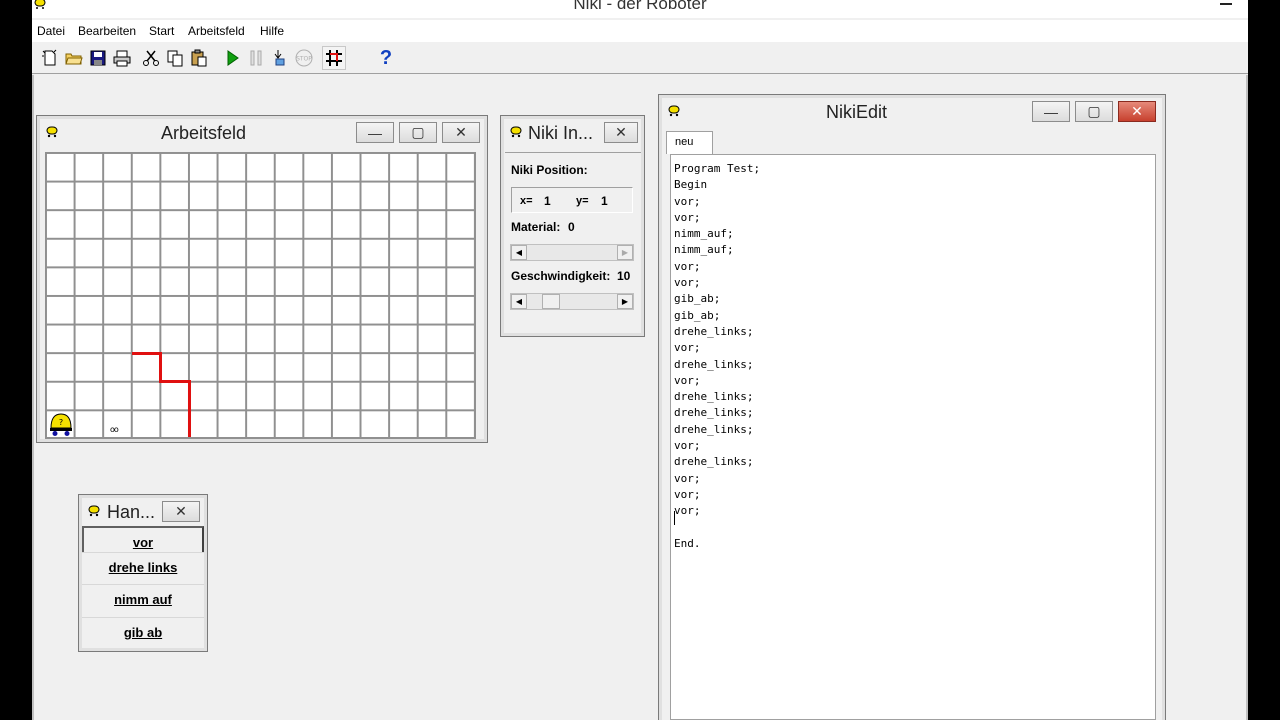 This screenshot has width=1280, height=720. I want to click on position-box: x= 1 y= 1, so click(572, 200).